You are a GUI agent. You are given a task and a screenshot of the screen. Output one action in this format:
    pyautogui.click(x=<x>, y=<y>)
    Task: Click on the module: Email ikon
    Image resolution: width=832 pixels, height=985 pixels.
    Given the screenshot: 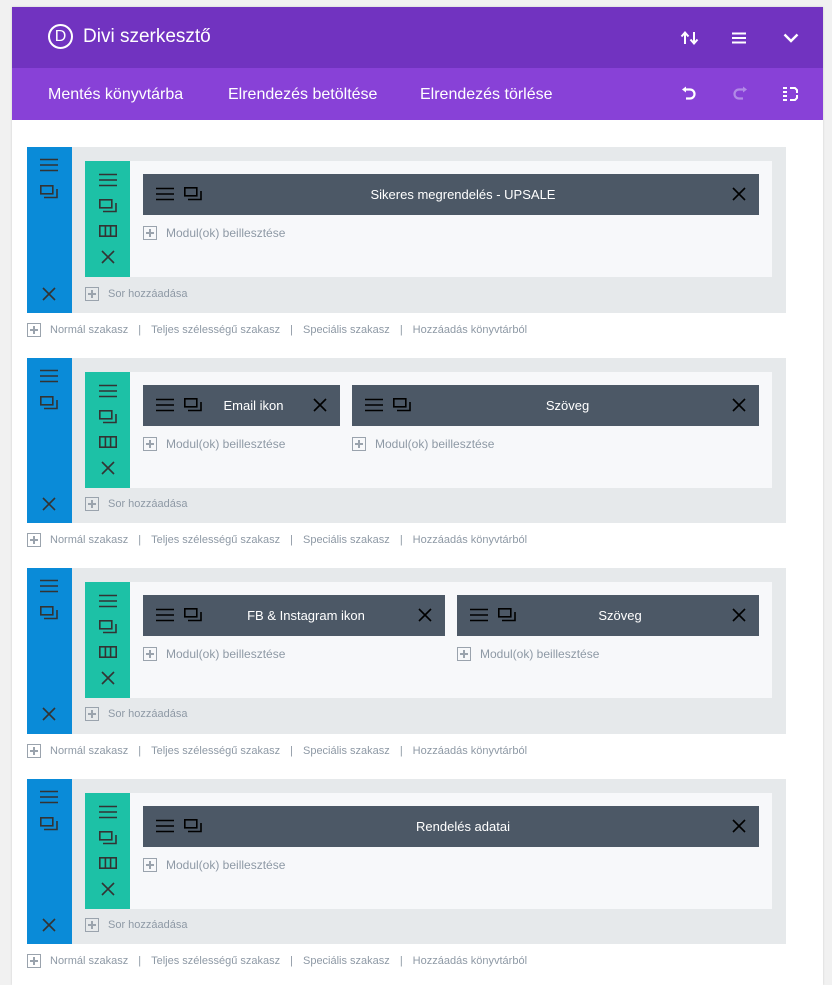 What is the action you would take?
    pyautogui.click(x=241, y=405)
    